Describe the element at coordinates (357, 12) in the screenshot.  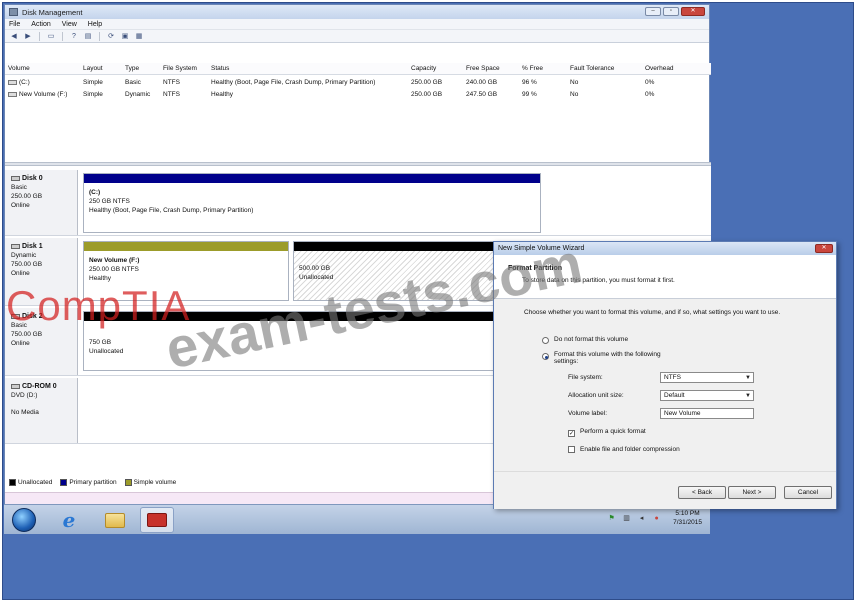
I see `window-titlebar: Disk Management ‒ ▫ ✕` at that location.